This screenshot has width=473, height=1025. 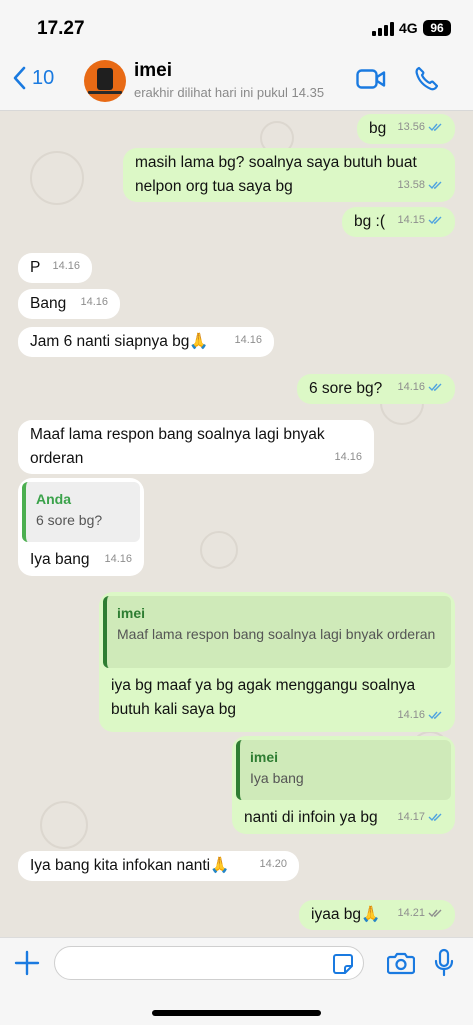 What do you see at coordinates (105, 81) in the screenshot?
I see `avatar` at bounding box center [105, 81].